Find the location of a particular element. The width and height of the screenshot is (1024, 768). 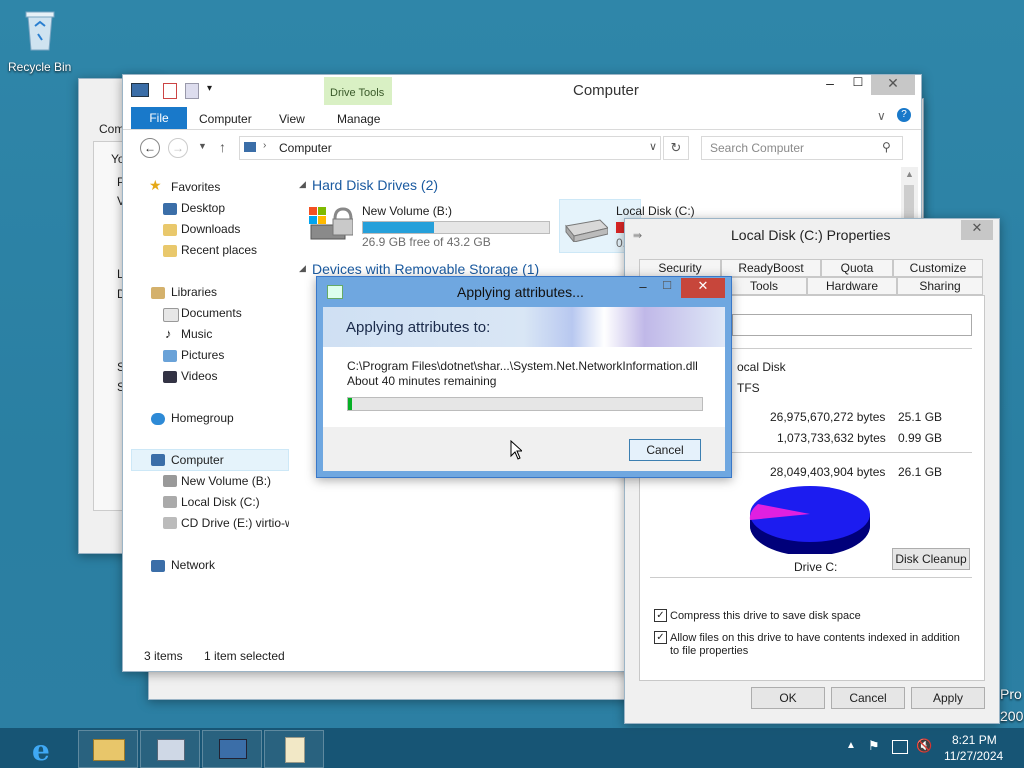

index-checkbox: ✓ is located at coordinates (660, 637).